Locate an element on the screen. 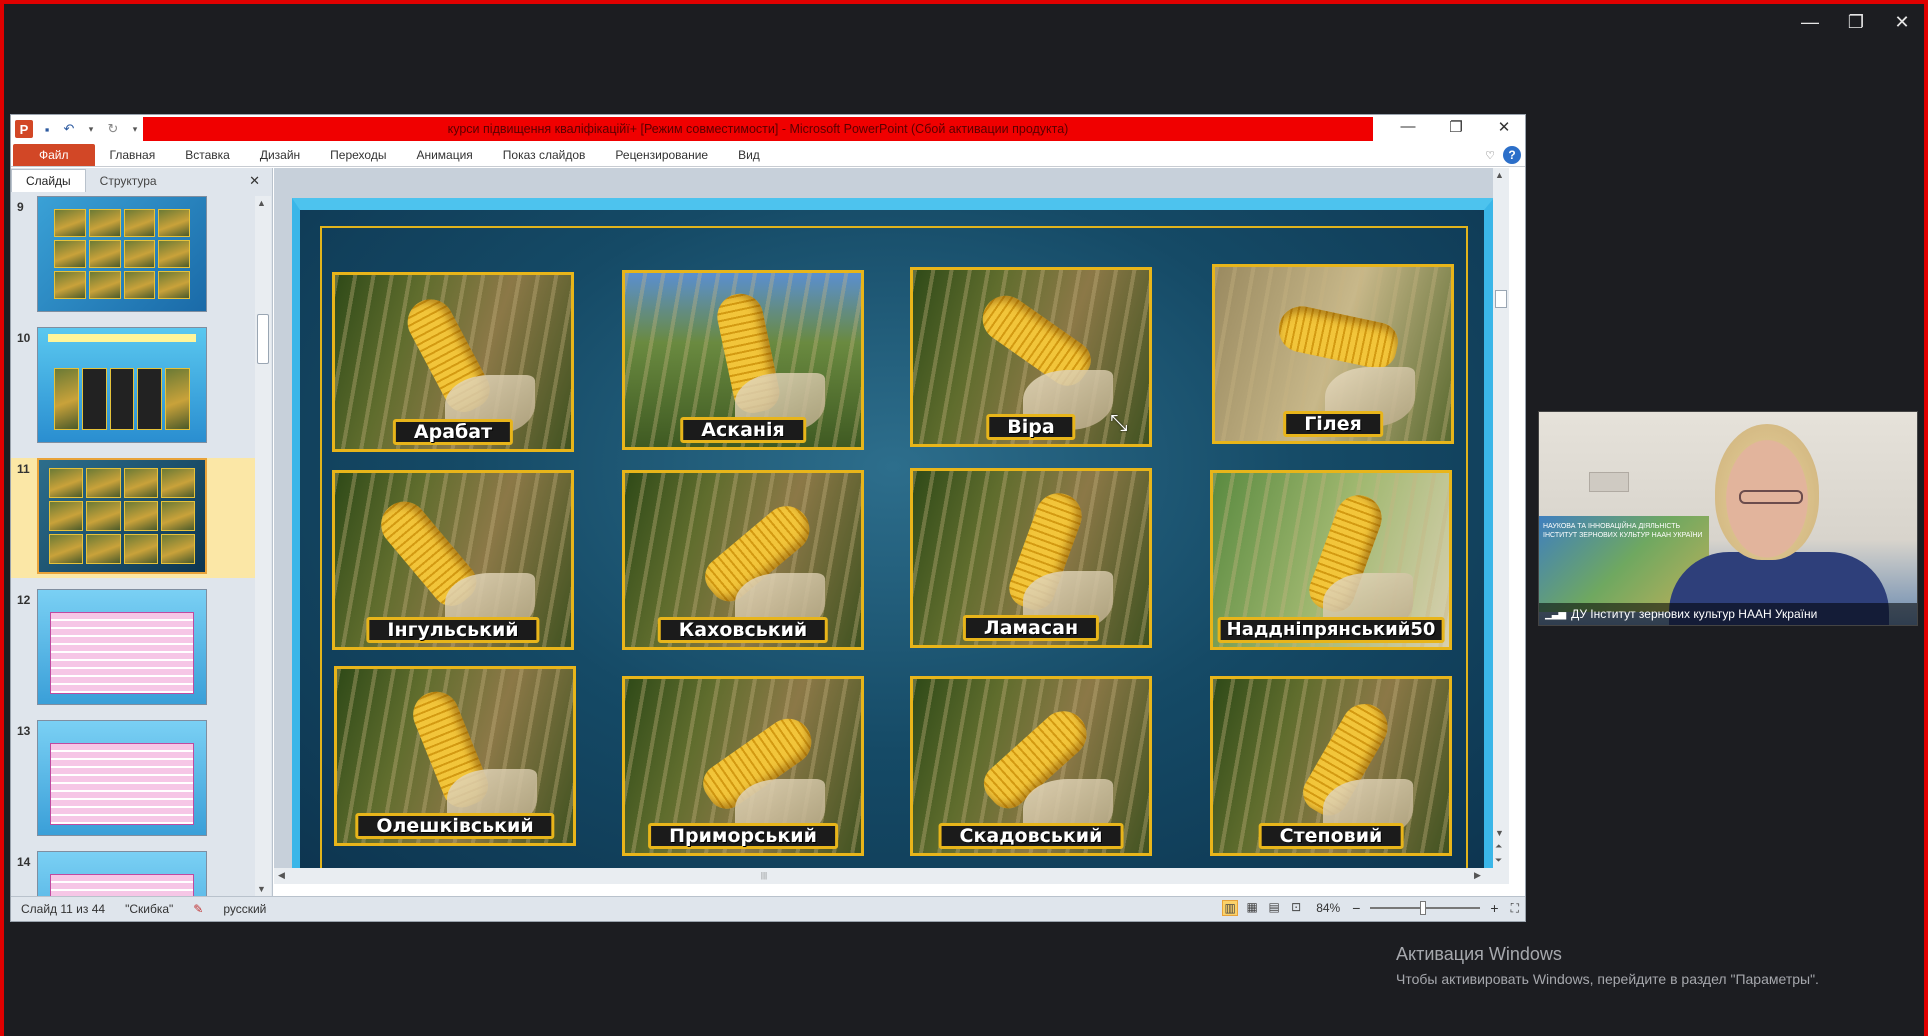 The height and width of the screenshot is (1036, 1928). slide-number: 9 is located at coordinates (20, 207).